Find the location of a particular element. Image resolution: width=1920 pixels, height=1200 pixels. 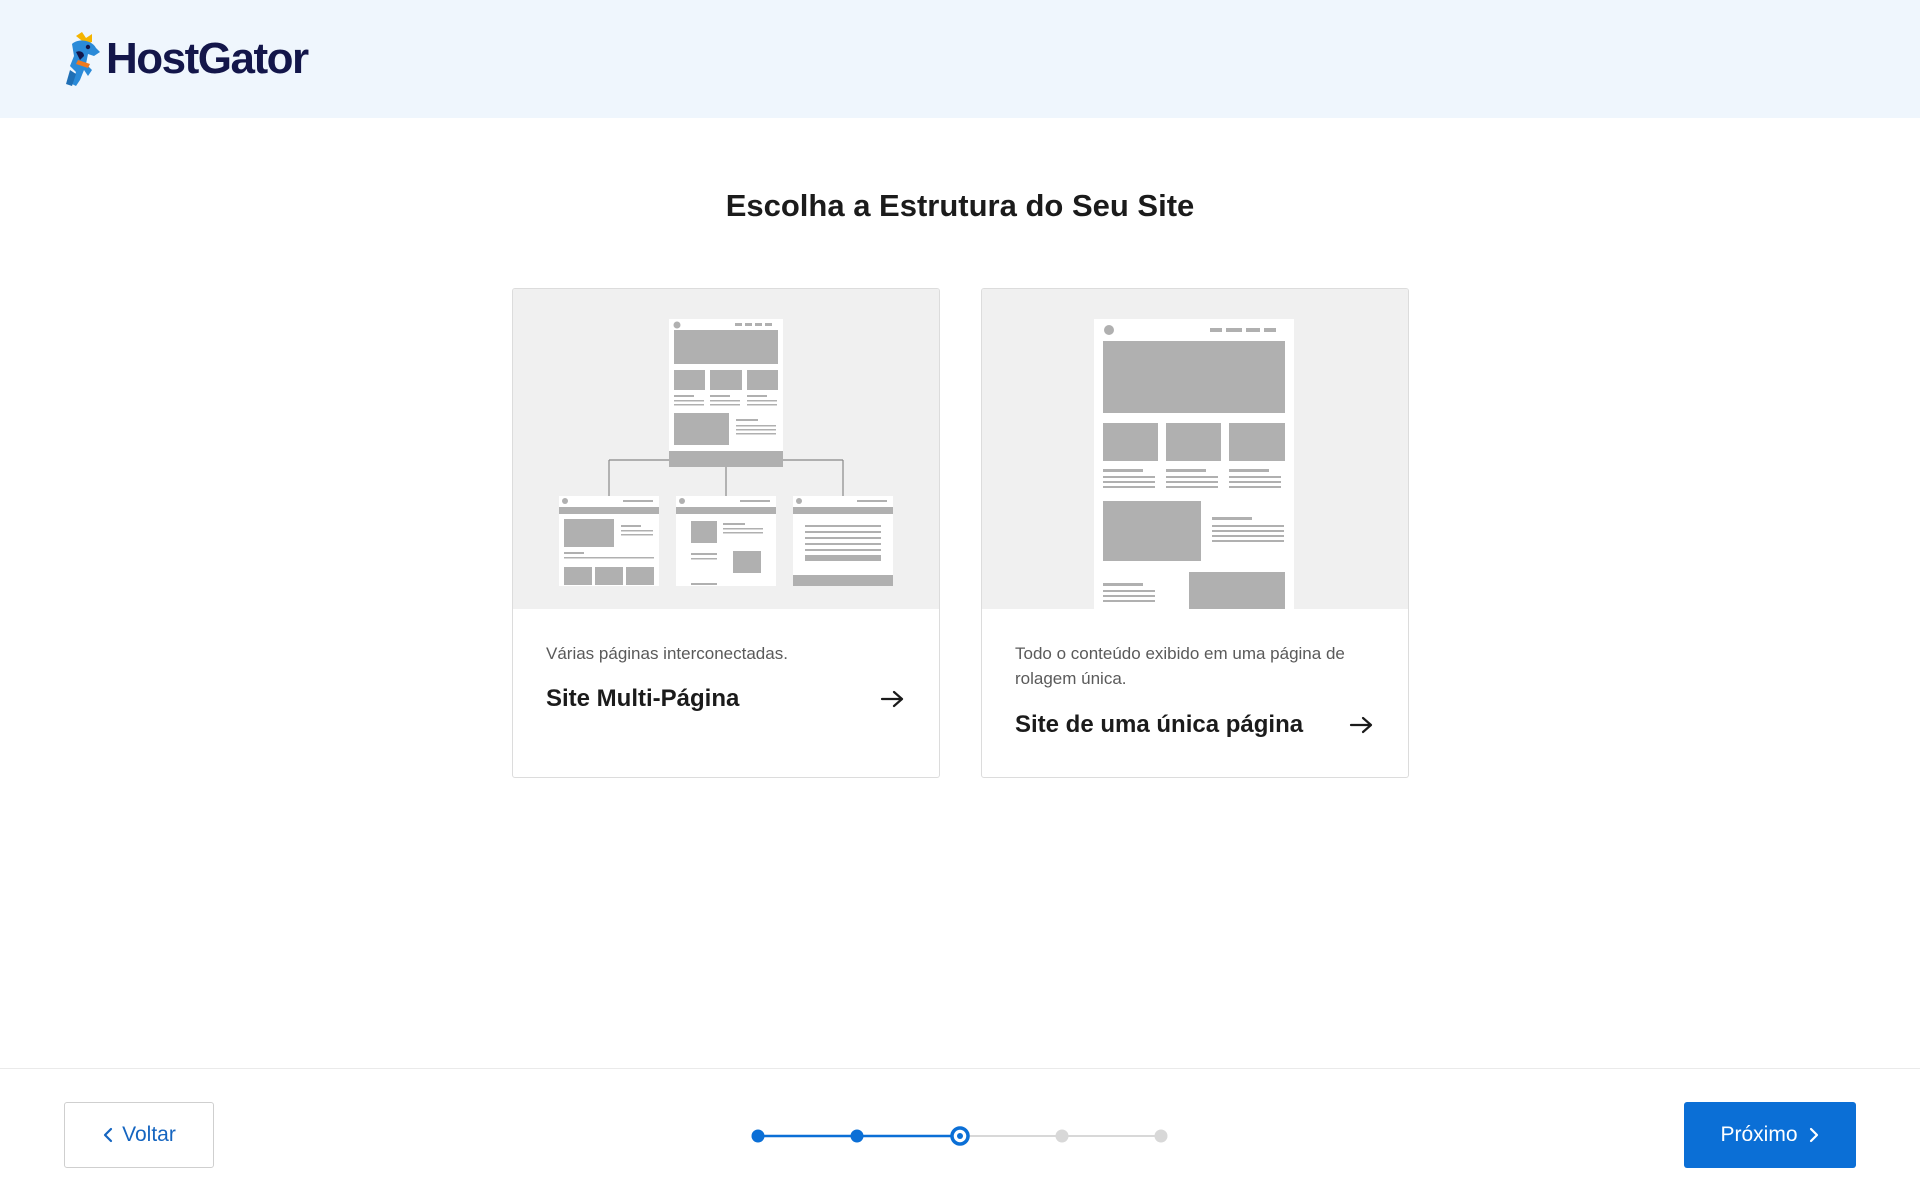

hostgator-logo: HostGator is located at coordinates (185, 59).